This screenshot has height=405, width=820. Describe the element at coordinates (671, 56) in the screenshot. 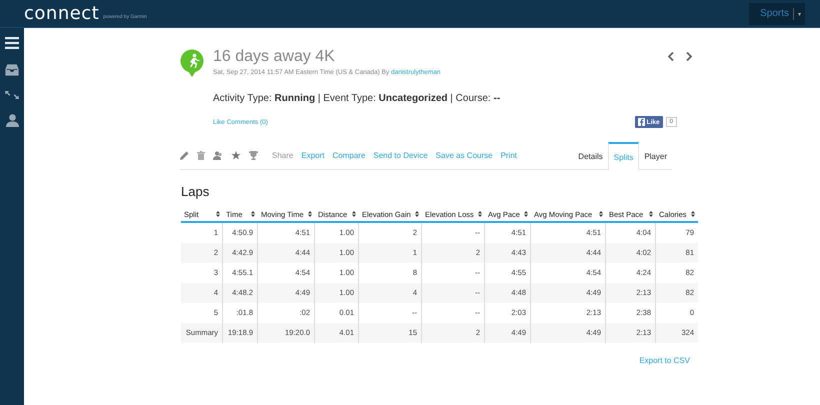

I see `previous-icon` at that location.